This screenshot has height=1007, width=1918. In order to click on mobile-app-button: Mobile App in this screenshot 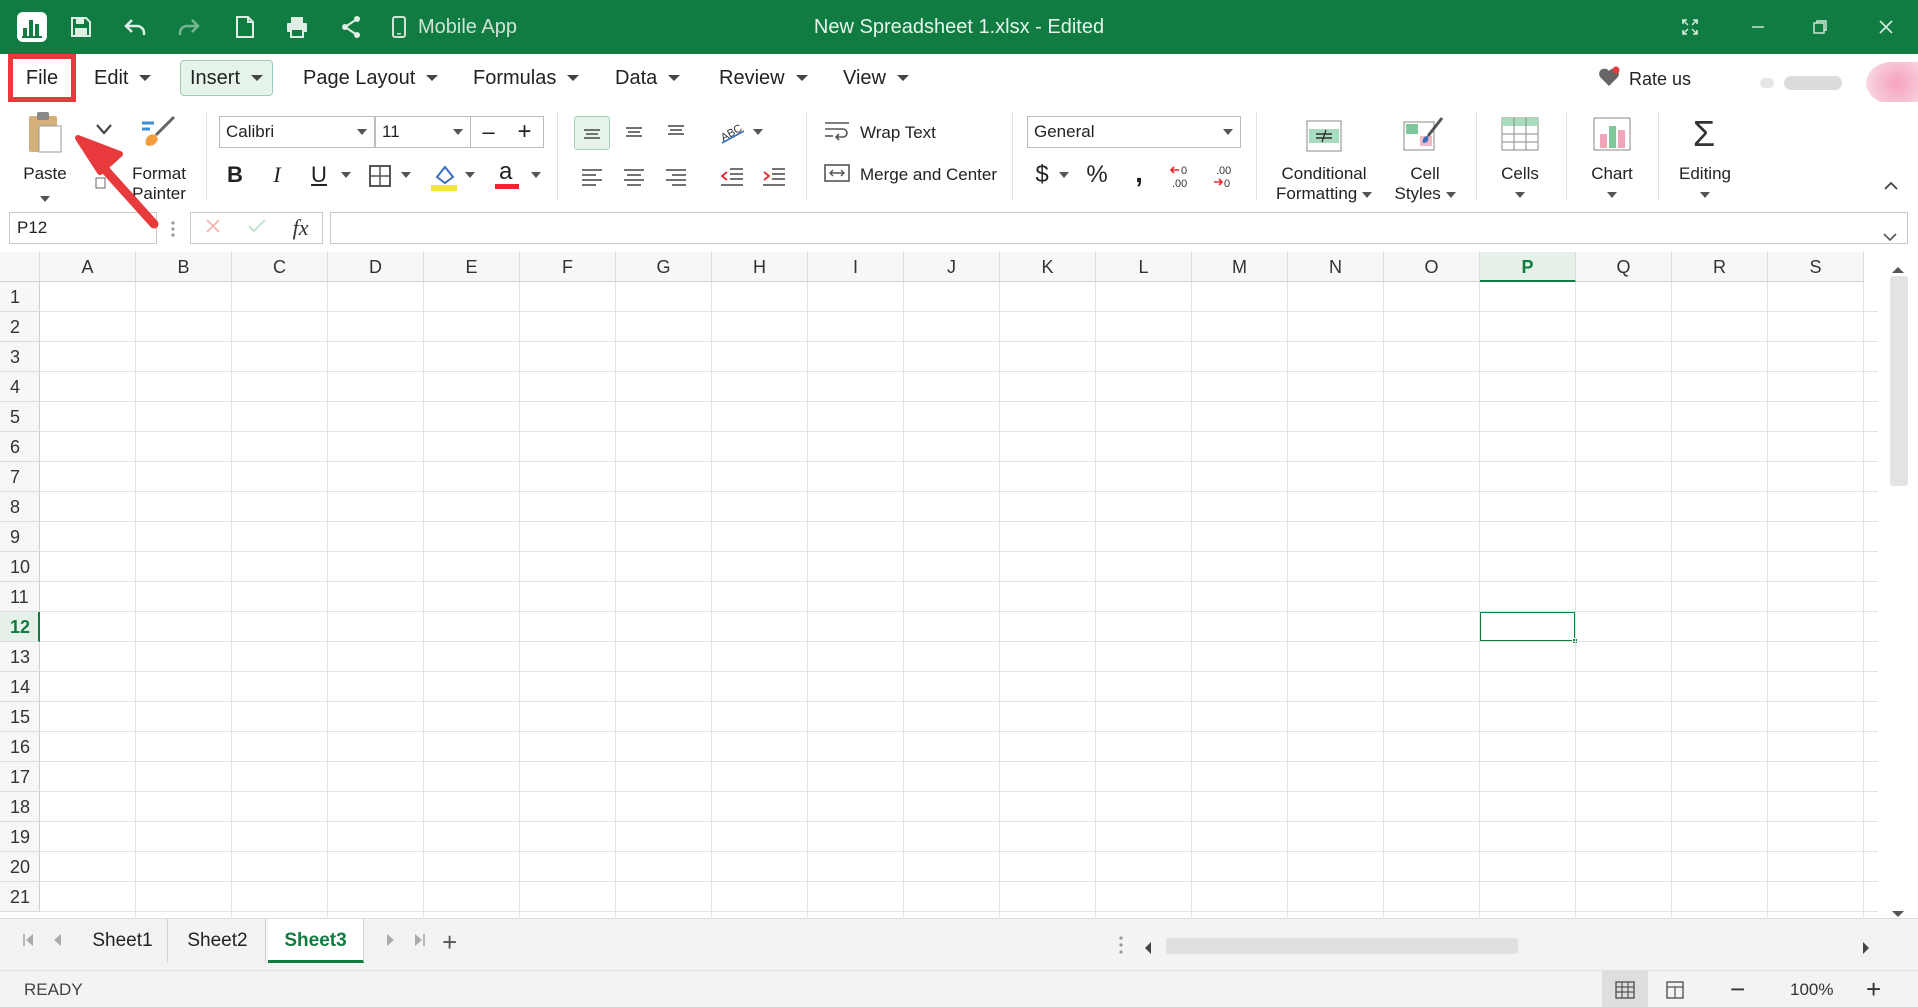, I will do `click(454, 27)`.